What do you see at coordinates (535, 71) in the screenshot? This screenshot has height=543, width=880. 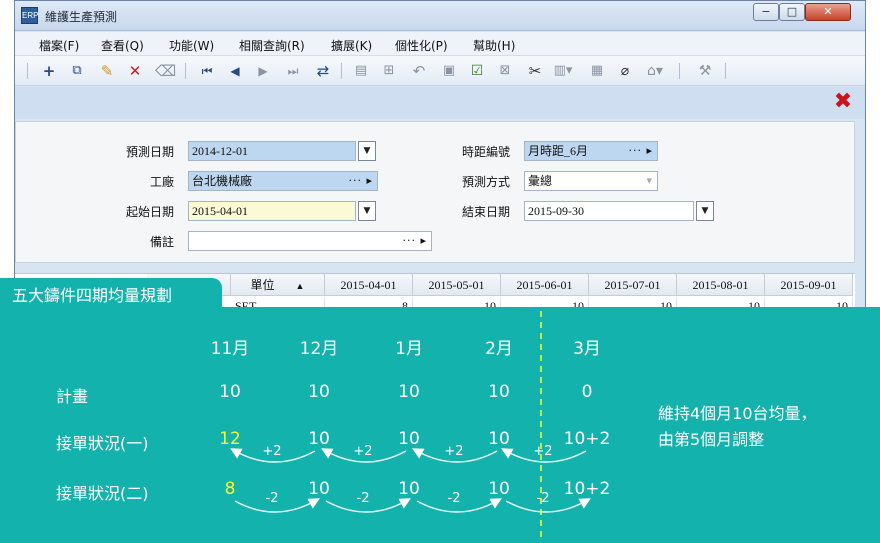 I see `cut-icon: ✂` at bounding box center [535, 71].